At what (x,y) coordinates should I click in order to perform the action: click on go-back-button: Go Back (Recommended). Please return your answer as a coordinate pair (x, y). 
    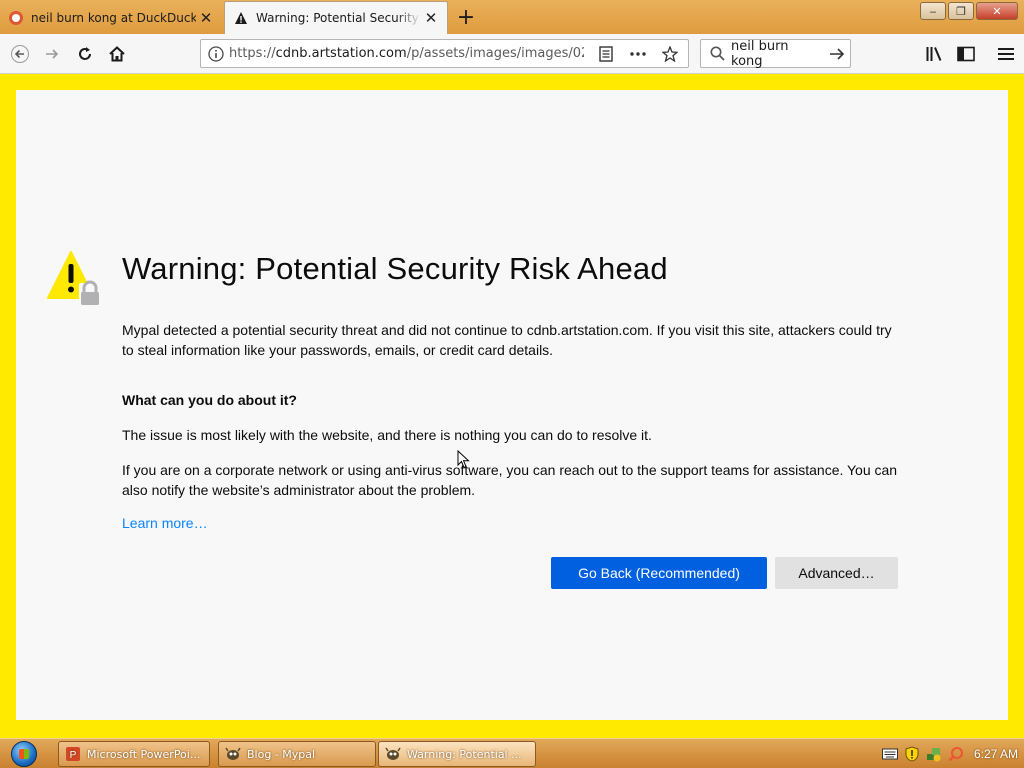
    Looking at the image, I should click on (659, 573).